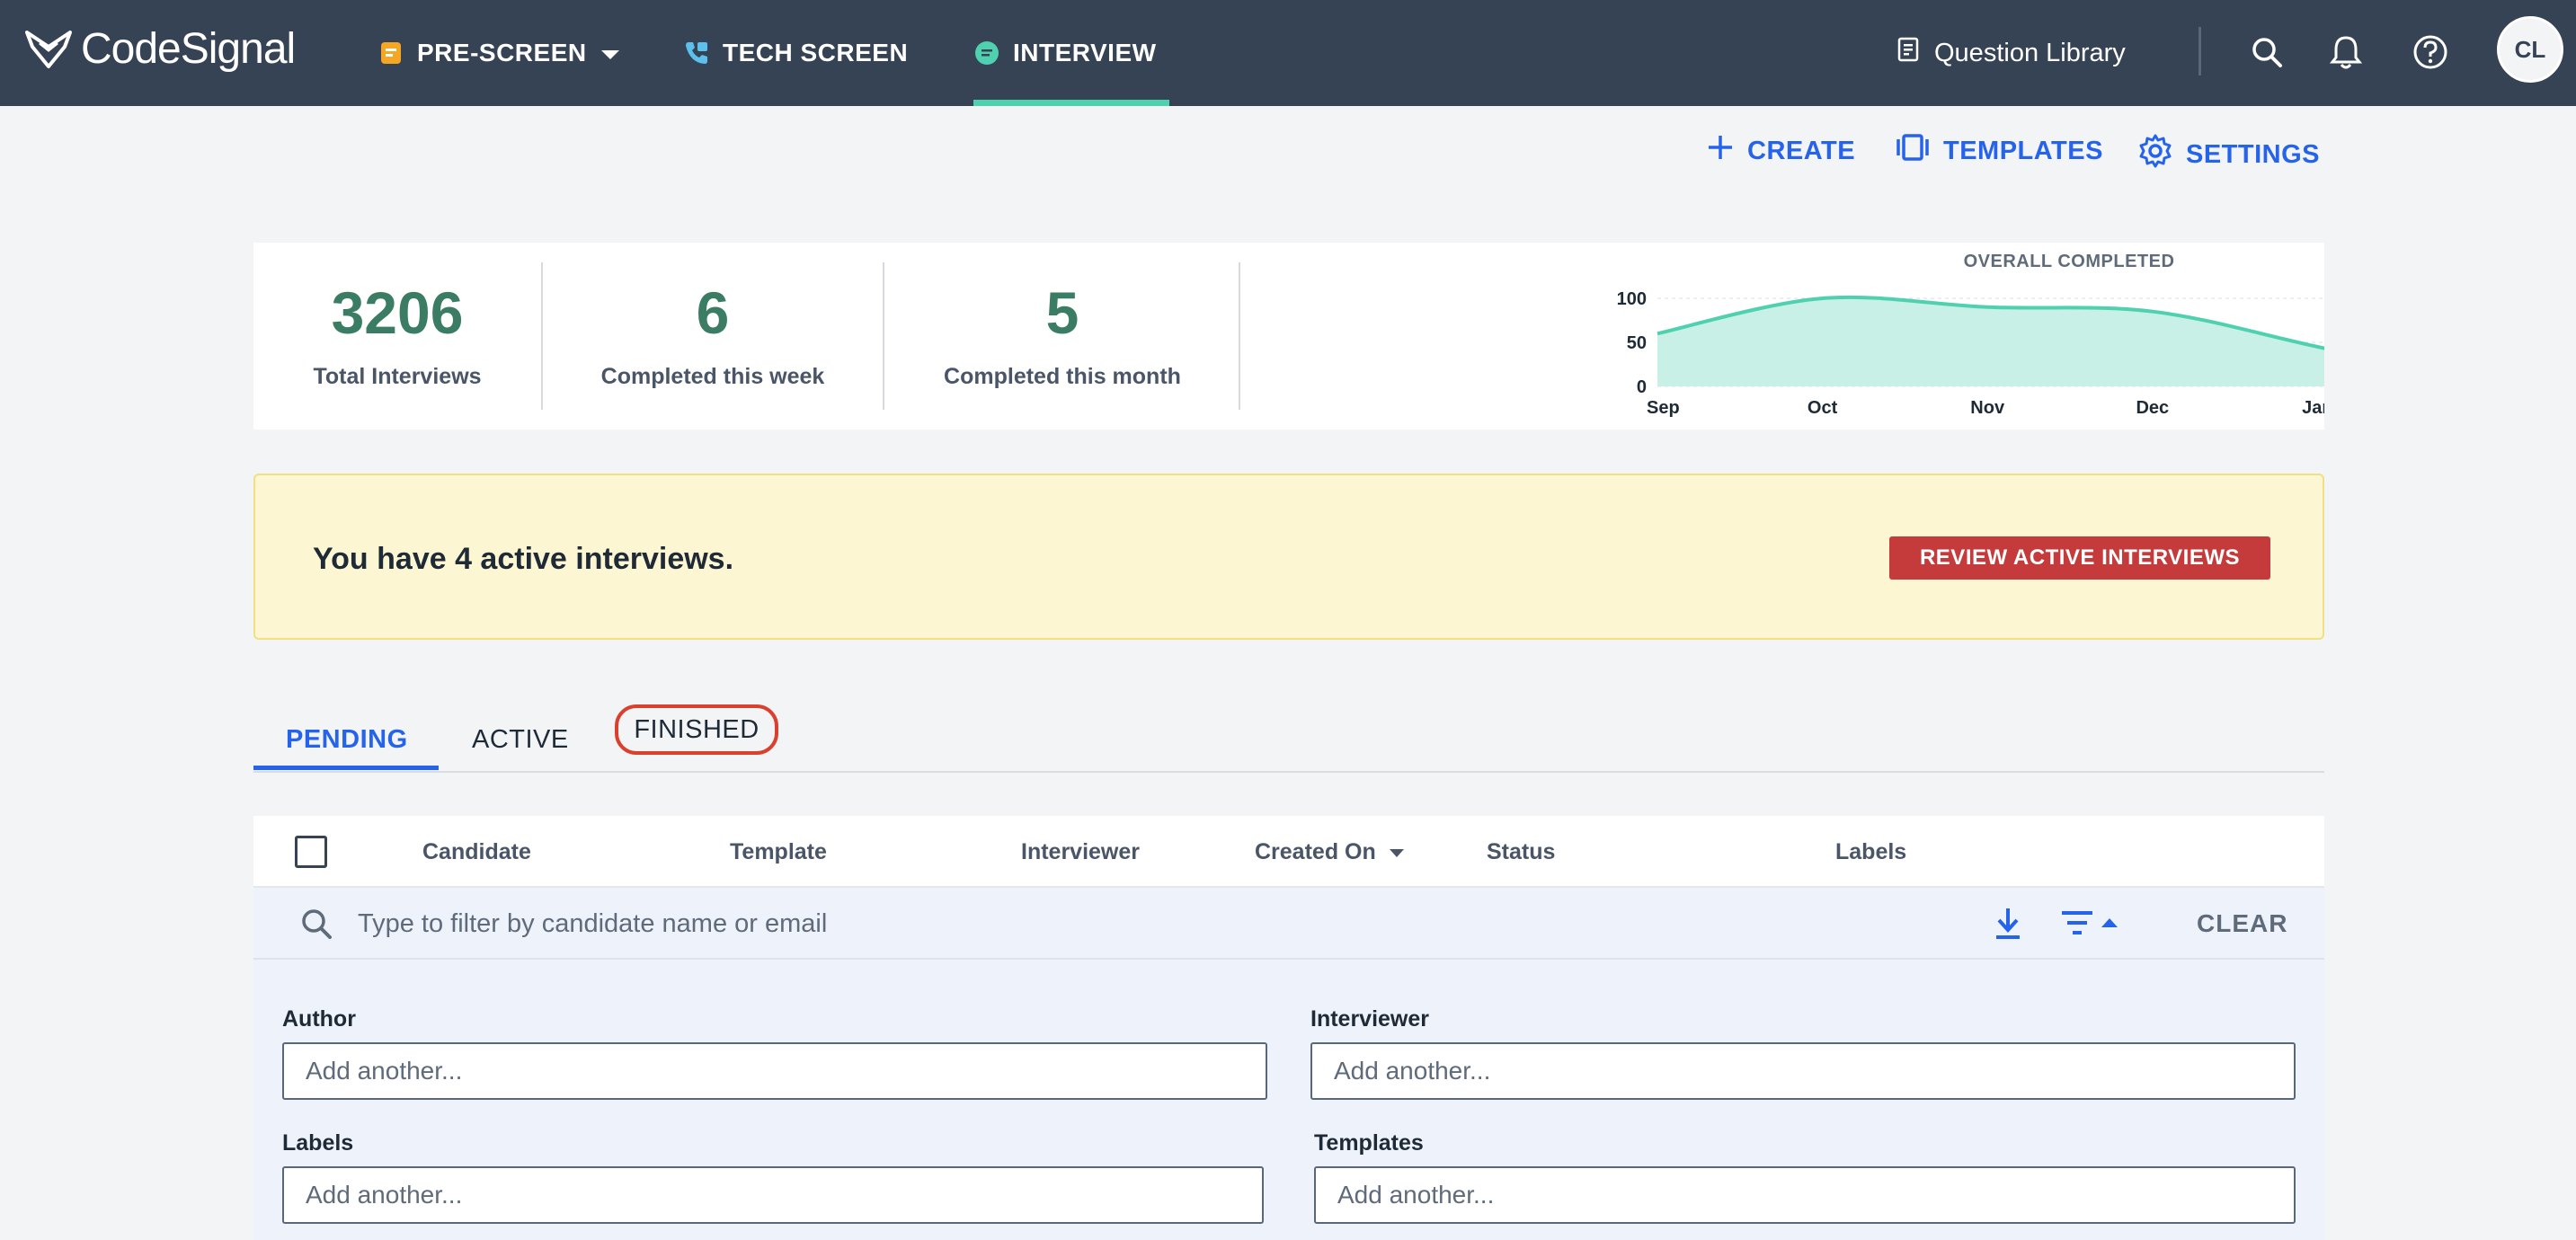 The height and width of the screenshot is (1240, 2576). Describe the element at coordinates (610, 53) in the screenshot. I see `chevron-down-icon` at that location.